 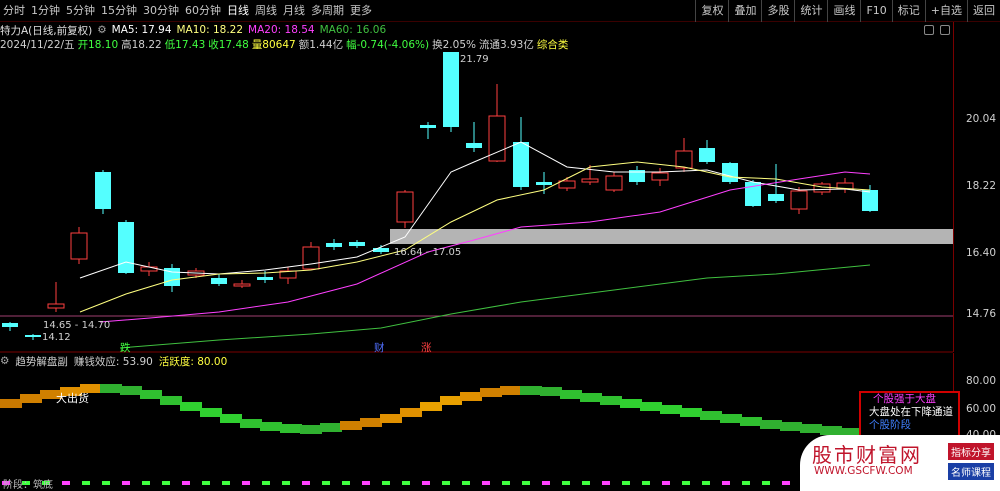 I want to click on period-tabs: 分时 1分钟 5分钟 15分钟 30分钟 60分钟 日线 周线 月线 多周期 更多, so click(x=187, y=11).